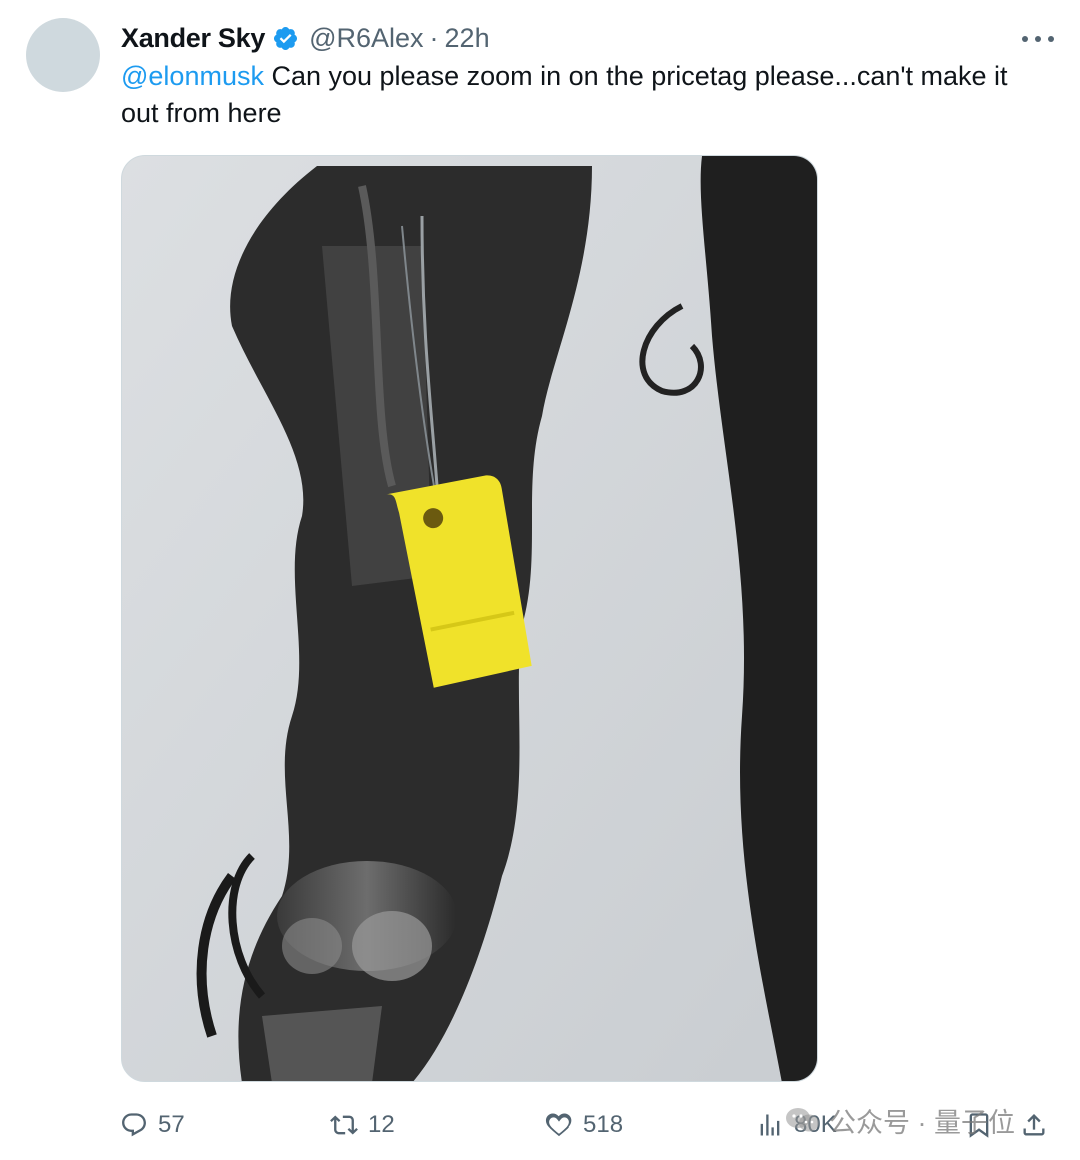 The image size is (1080, 1160). I want to click on reply-icon, so click(134, 1125).